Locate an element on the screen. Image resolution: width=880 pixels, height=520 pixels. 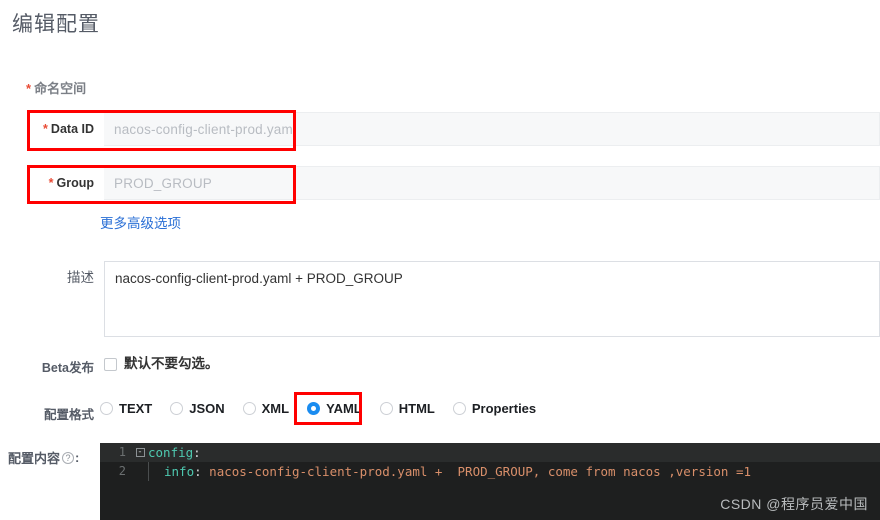
radio-xml: XML is located at coordinates (266, 408).